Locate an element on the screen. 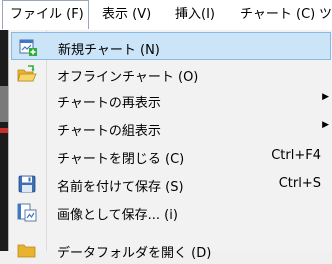 This screenshot has height=264, width=332. menu-item-save-as-picture: 画像として保存... (i) is located at coordinates (171, 212).